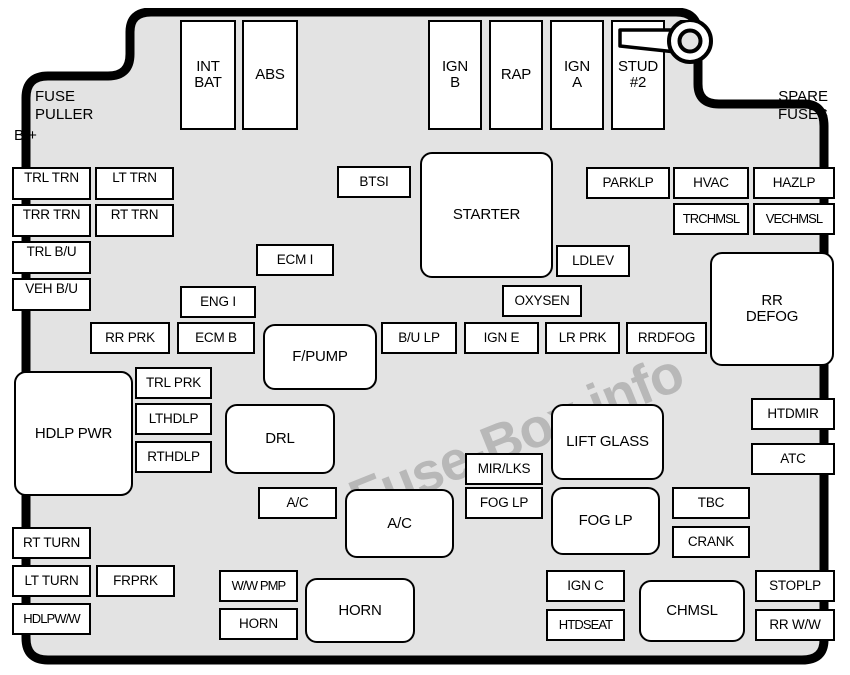 This screenshot has width=850, height=675. Describe the element at coordinates (295, 260) in the screenshot. I see `fuse-ecm-i: ECM I` at that location.